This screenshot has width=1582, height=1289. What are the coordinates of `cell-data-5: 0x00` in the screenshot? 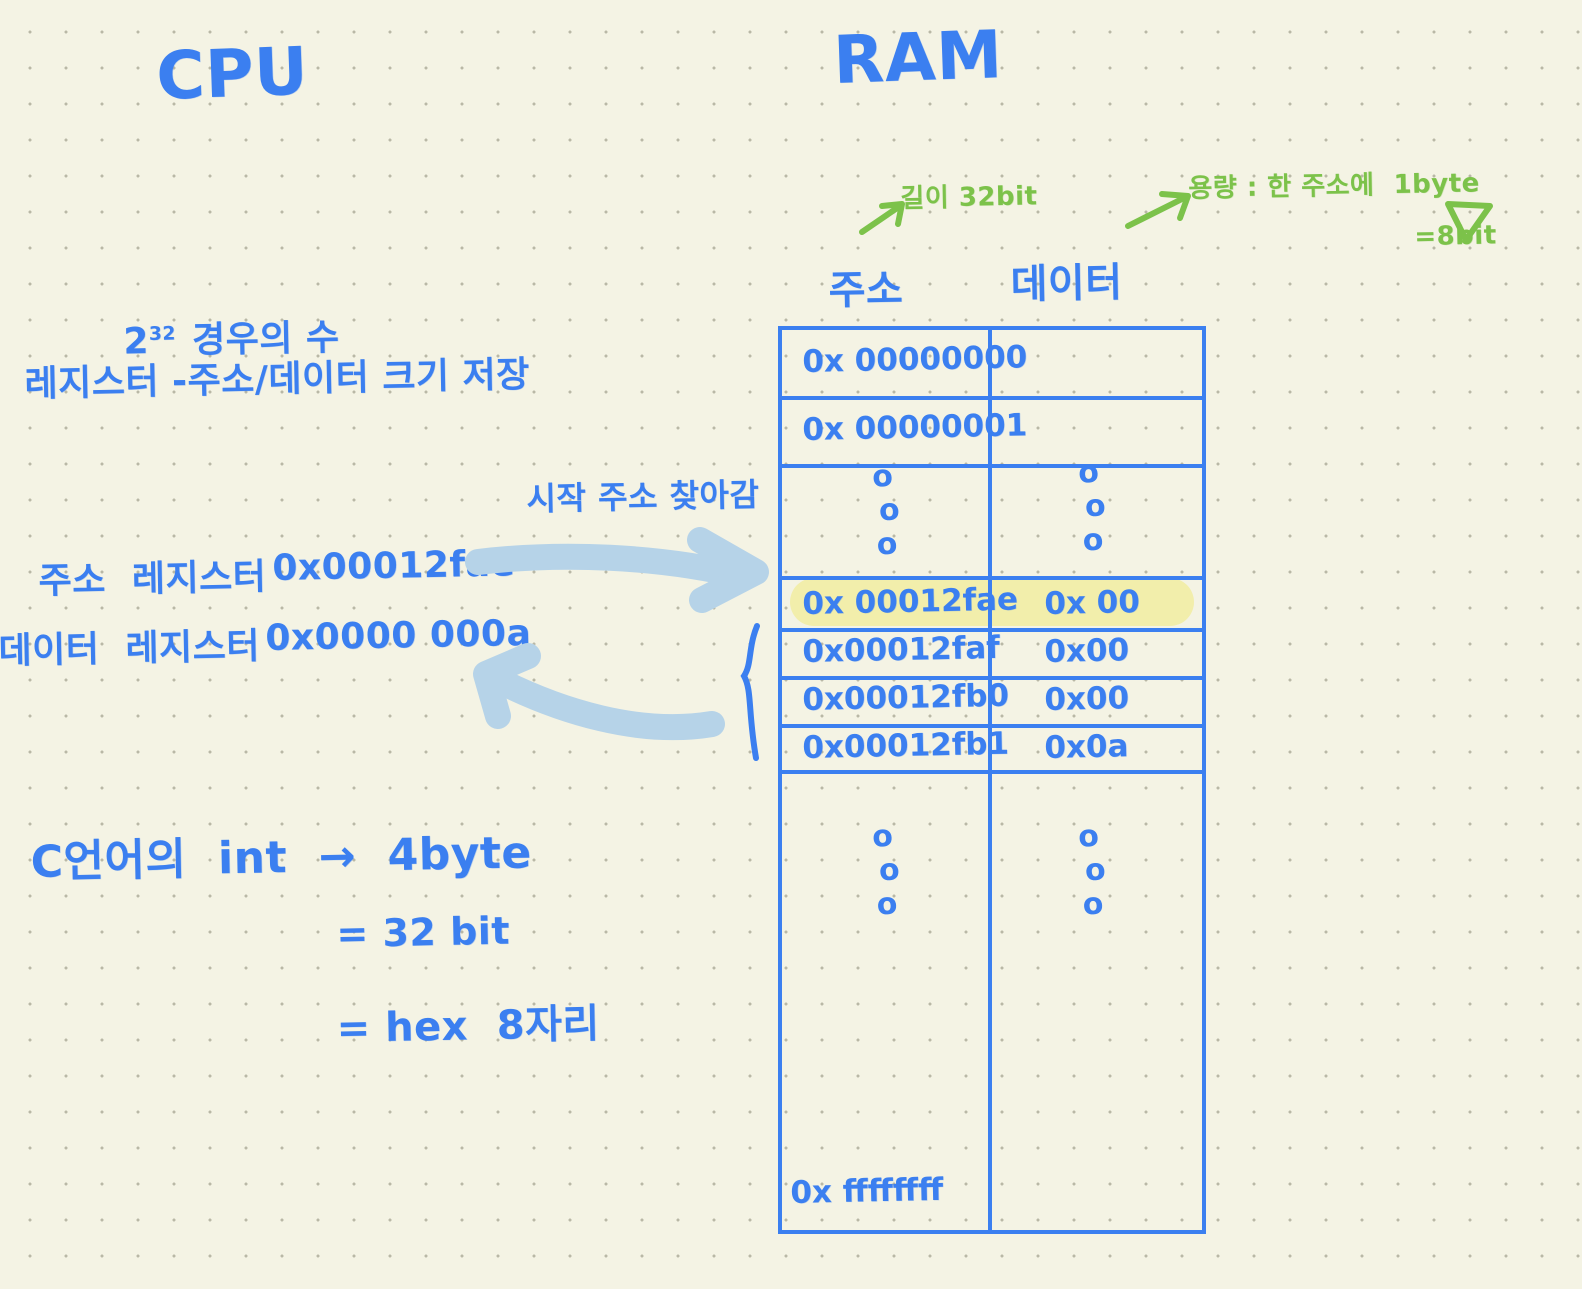 It's located at (1087, 699).